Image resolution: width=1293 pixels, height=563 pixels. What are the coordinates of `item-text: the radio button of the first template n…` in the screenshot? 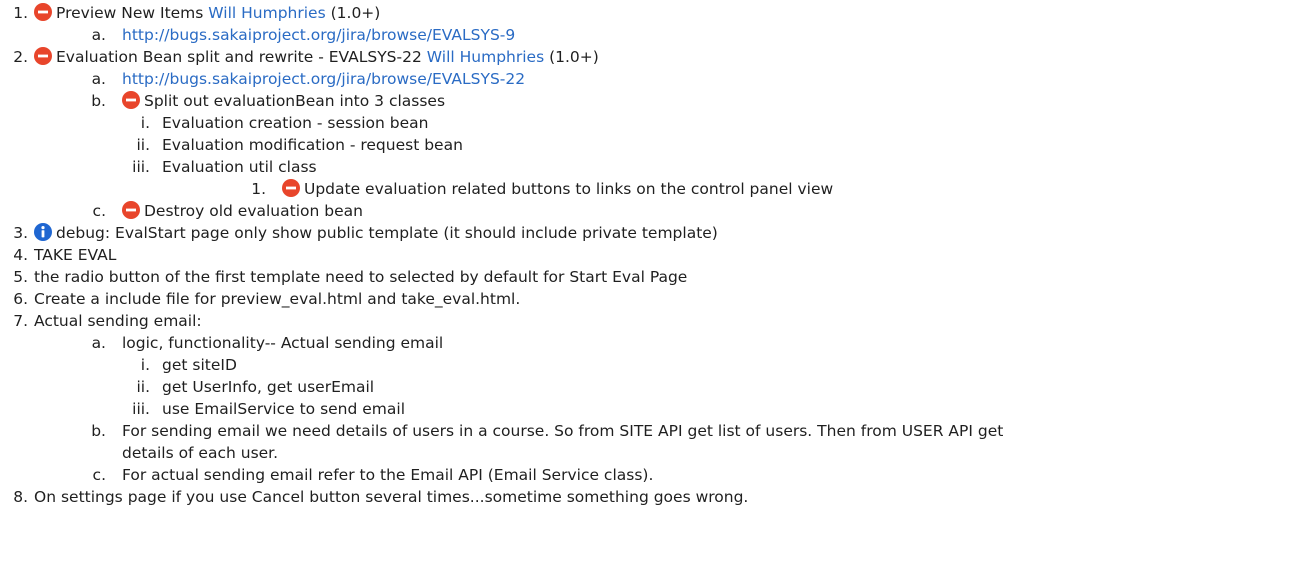 It's located at (361, 277).